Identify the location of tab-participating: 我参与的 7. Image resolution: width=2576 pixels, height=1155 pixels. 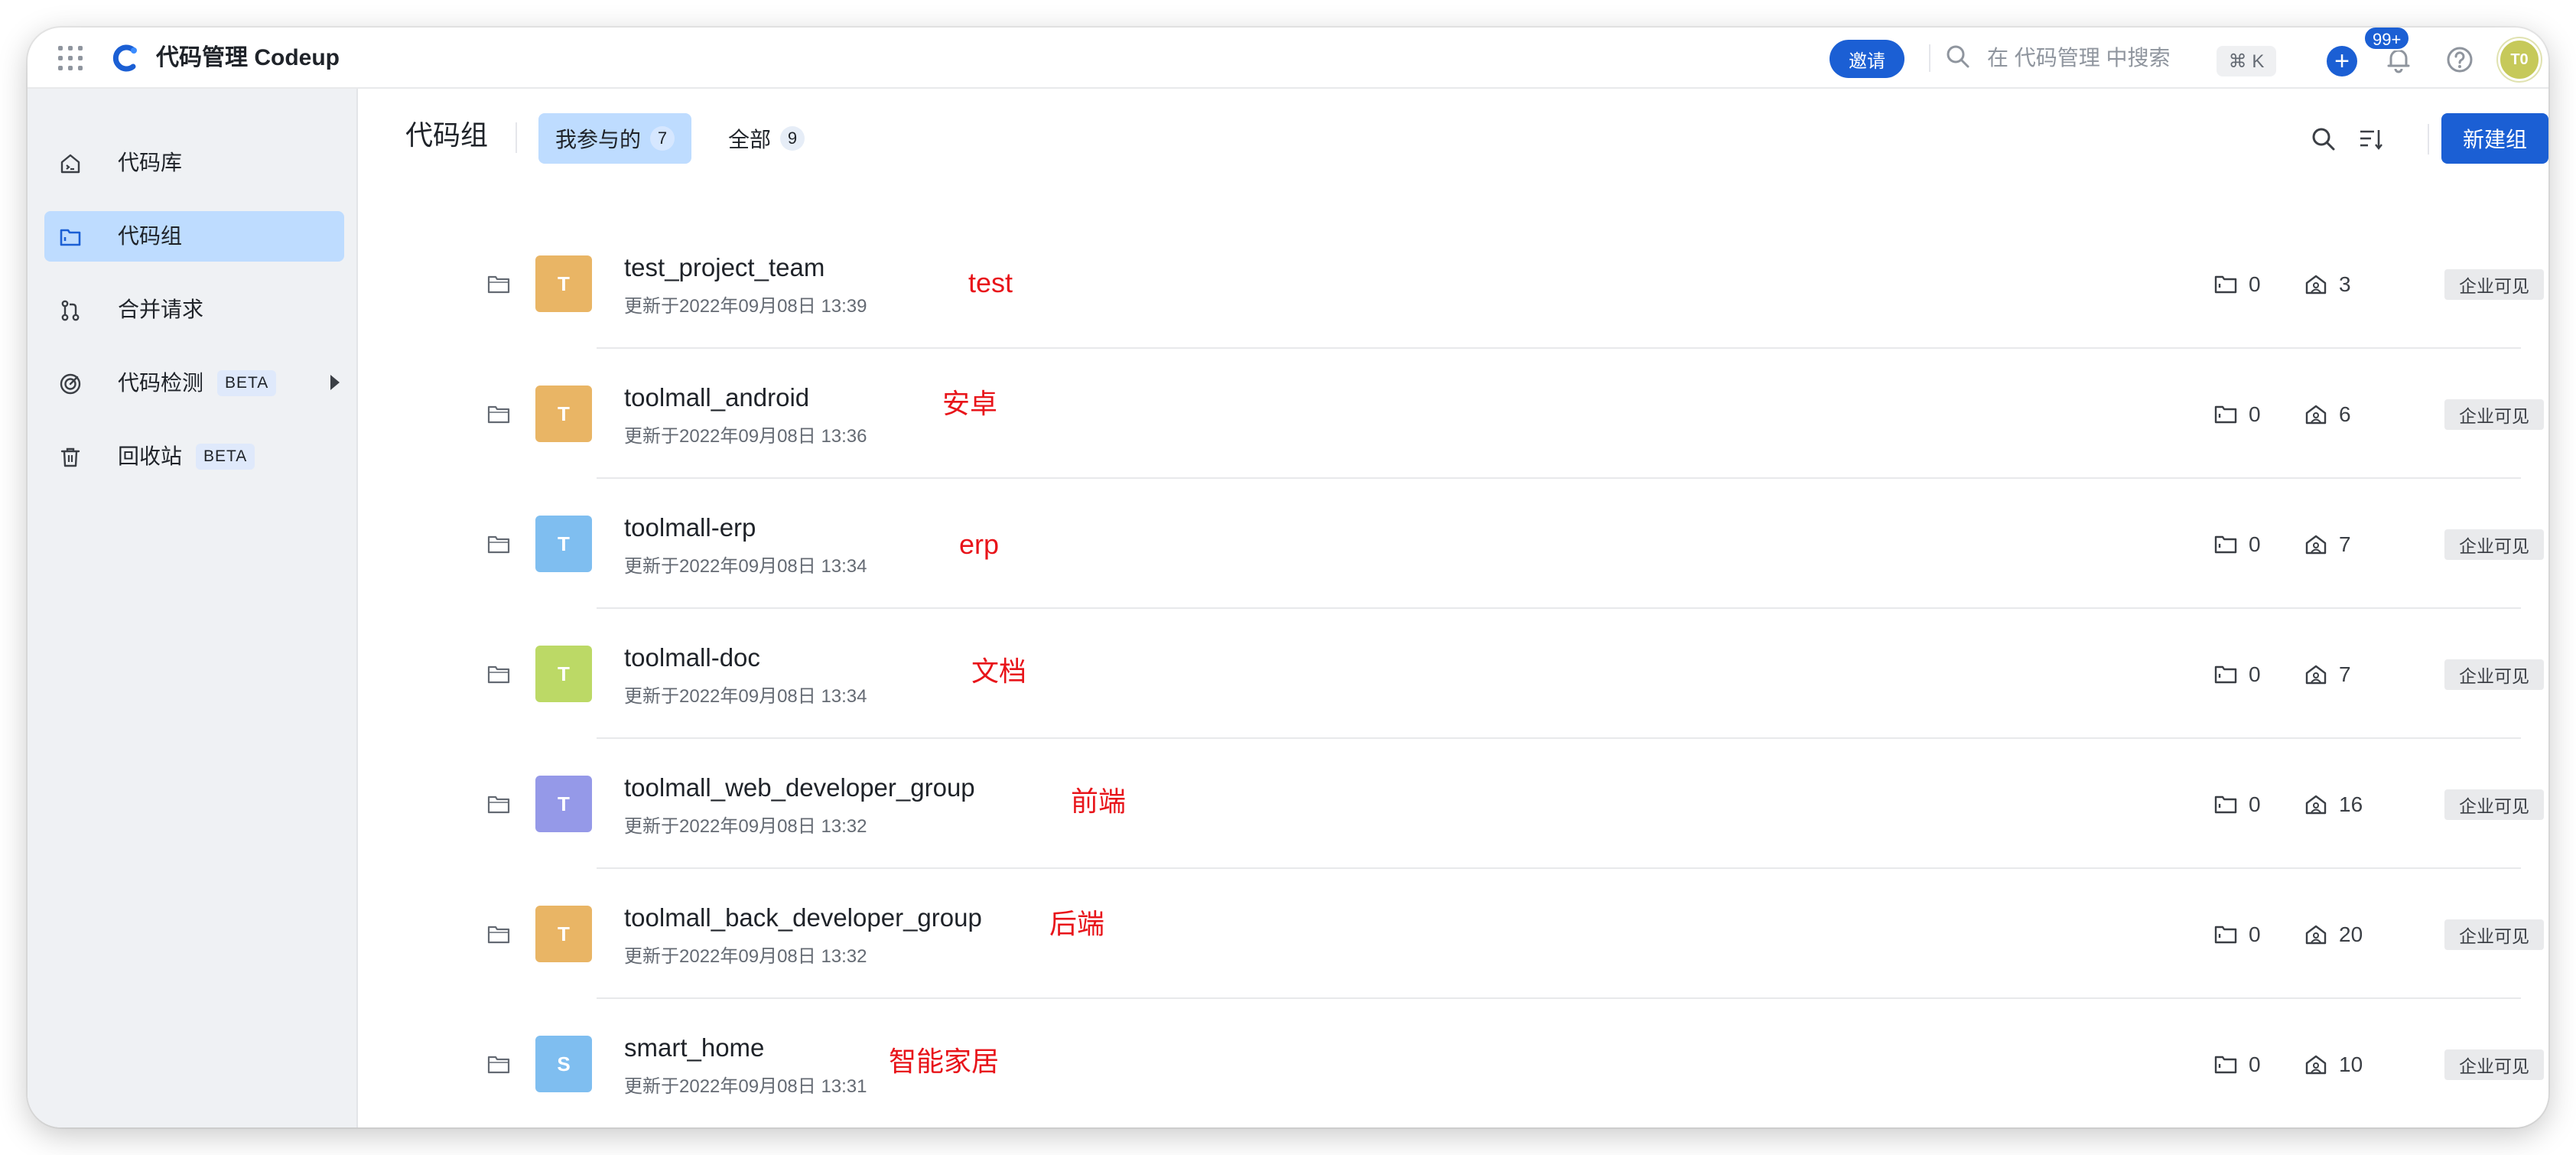
(615, 138).